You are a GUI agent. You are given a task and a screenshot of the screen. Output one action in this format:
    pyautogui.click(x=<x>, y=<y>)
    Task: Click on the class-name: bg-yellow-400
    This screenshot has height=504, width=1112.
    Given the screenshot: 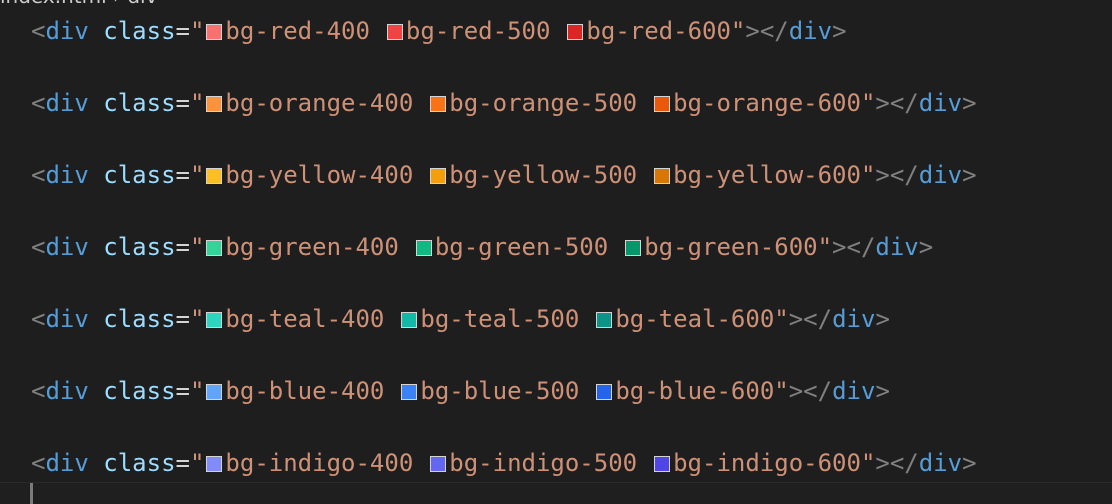 What is the action you would take?
    pyautogui.click(x=319, y=175)
    